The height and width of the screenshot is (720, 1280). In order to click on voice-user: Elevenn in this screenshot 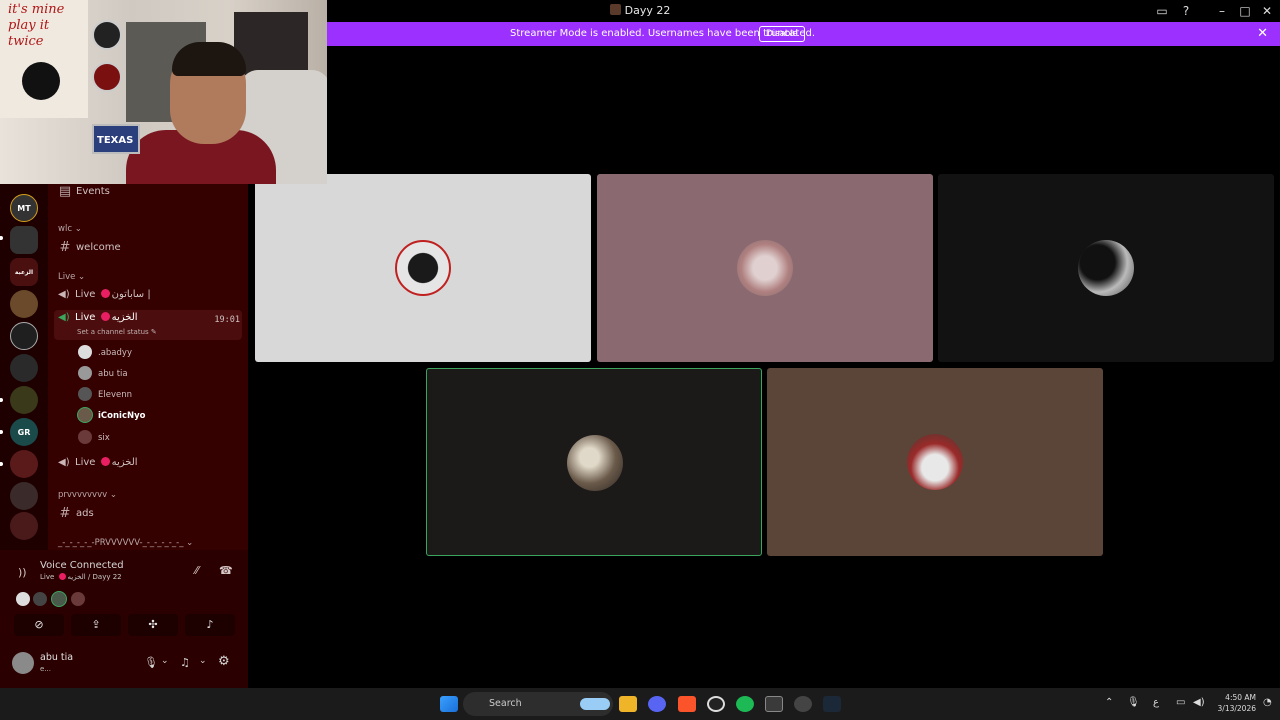, I will do `click(105, 395)`.